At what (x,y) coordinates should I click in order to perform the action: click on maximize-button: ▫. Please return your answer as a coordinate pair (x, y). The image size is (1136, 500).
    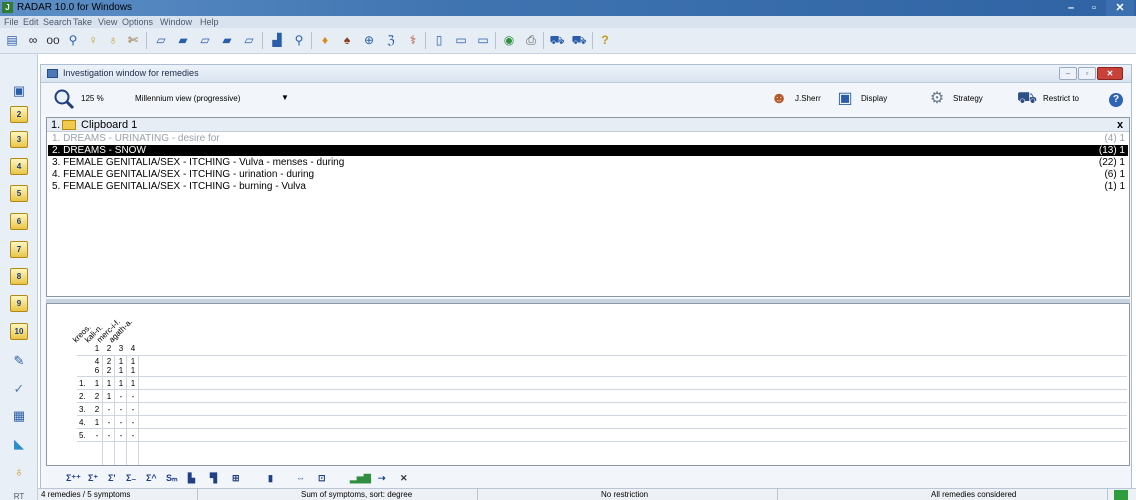
    Looking at the image, I should click on (1094, 8).